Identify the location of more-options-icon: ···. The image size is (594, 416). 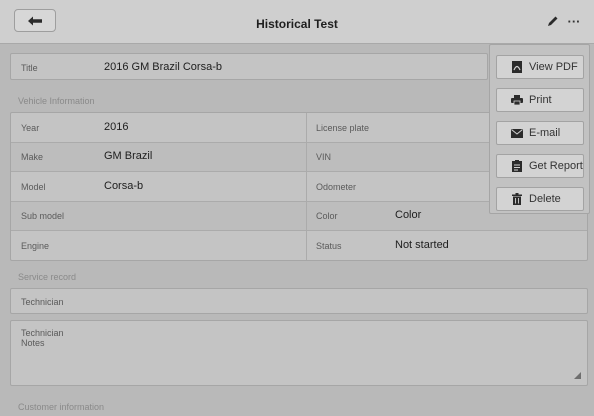
(574, 21).